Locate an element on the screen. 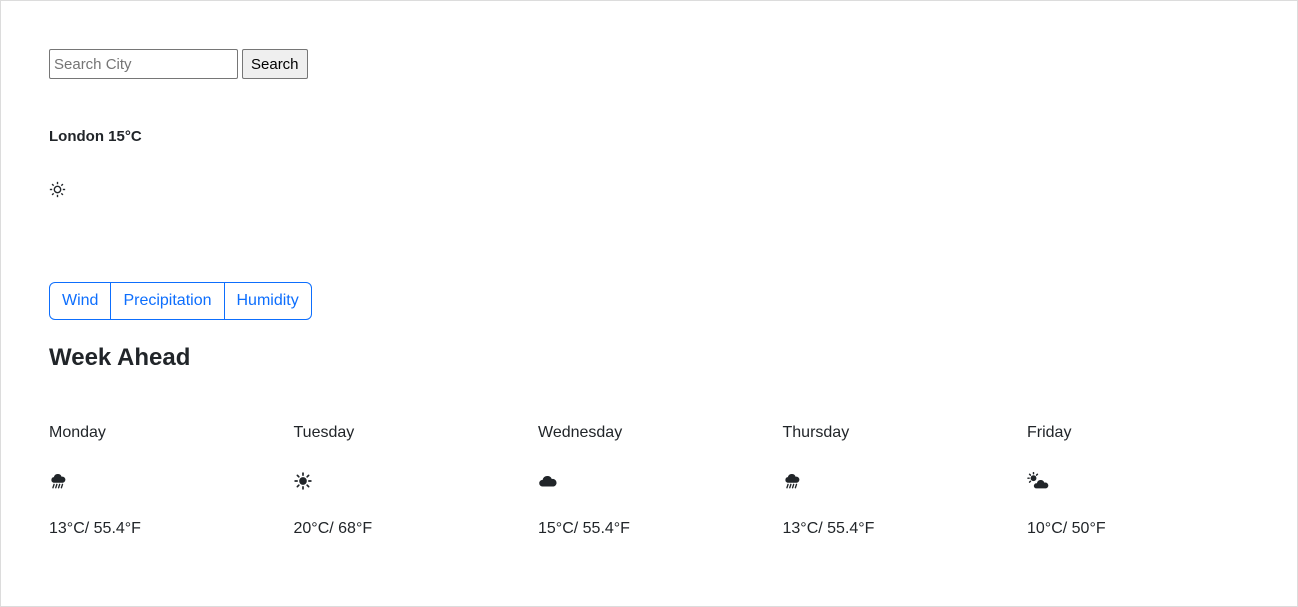 The width and height of the screenshot is (1298, 607). sun-outline-icon is located at coordinates (57, 189).